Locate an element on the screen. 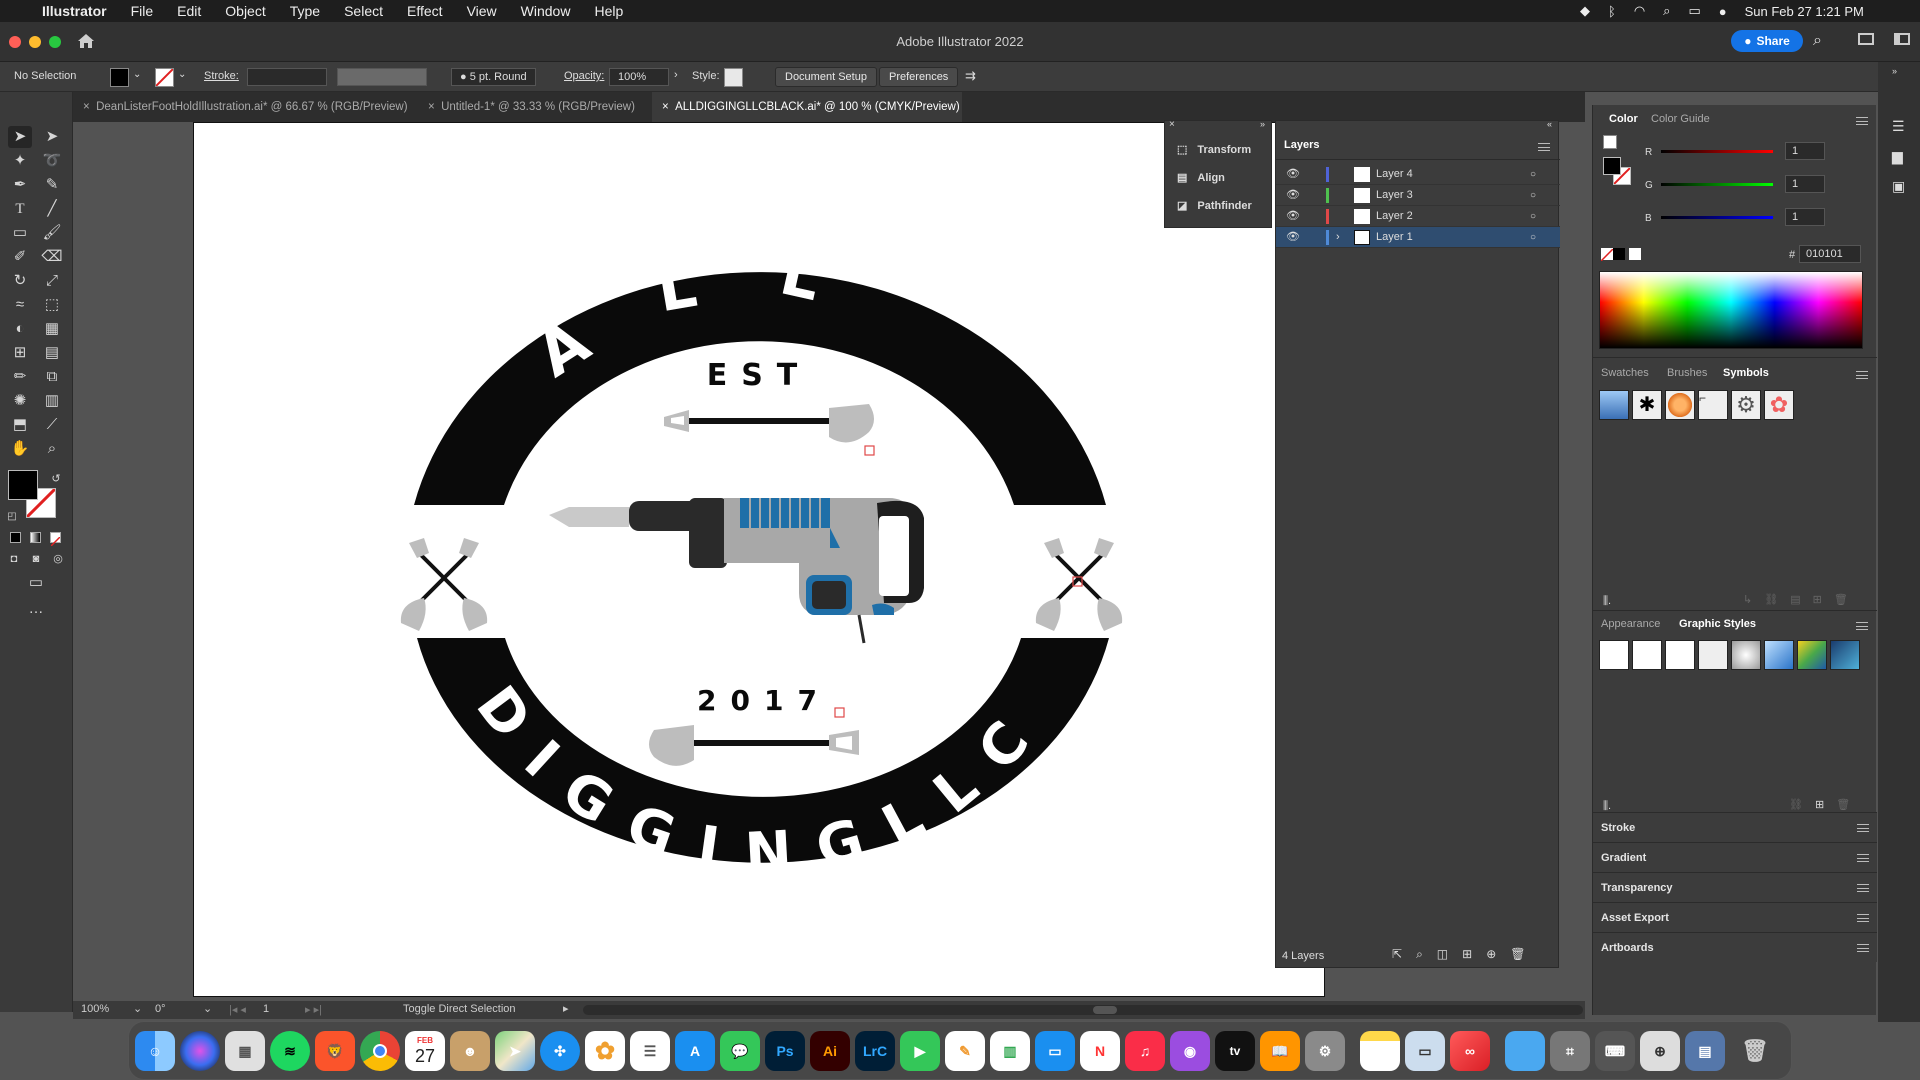 The height and width of the screenshot is (1080, 1920). lightroom-classic-icon: LrC is located at coordinates (875, 1051).